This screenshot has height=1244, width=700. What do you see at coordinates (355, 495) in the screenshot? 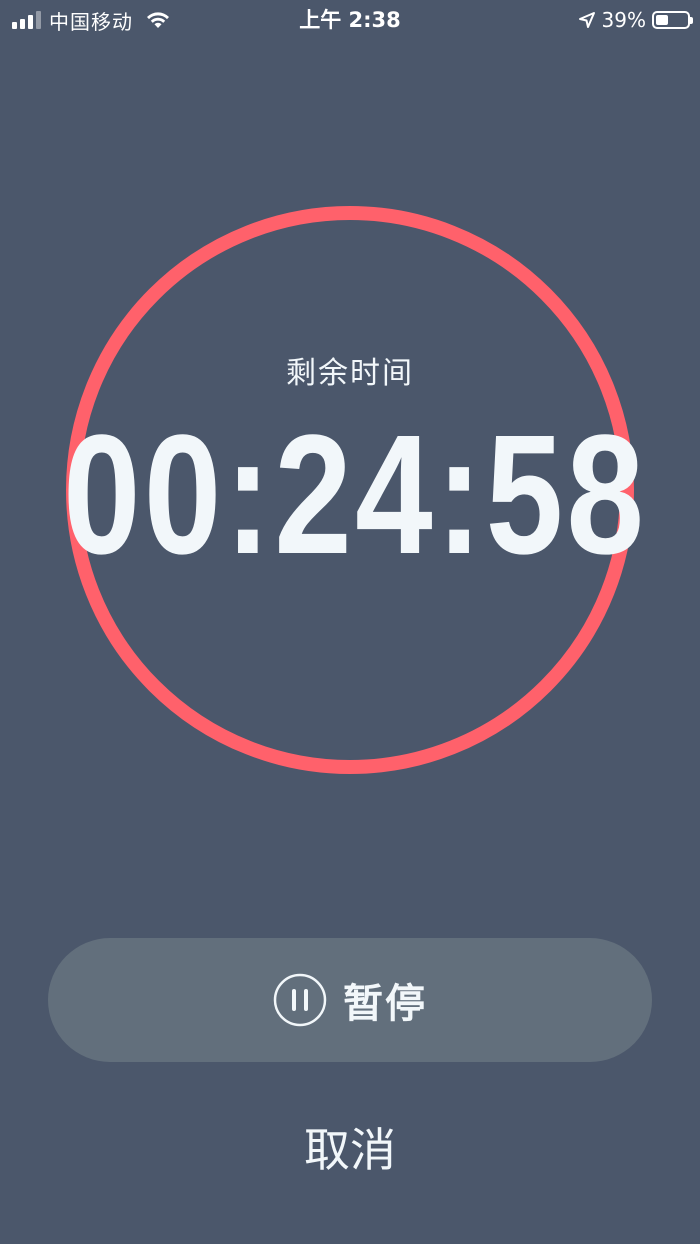
I see `countdown-display: 00:24:58` at bounding box center [355, 495].